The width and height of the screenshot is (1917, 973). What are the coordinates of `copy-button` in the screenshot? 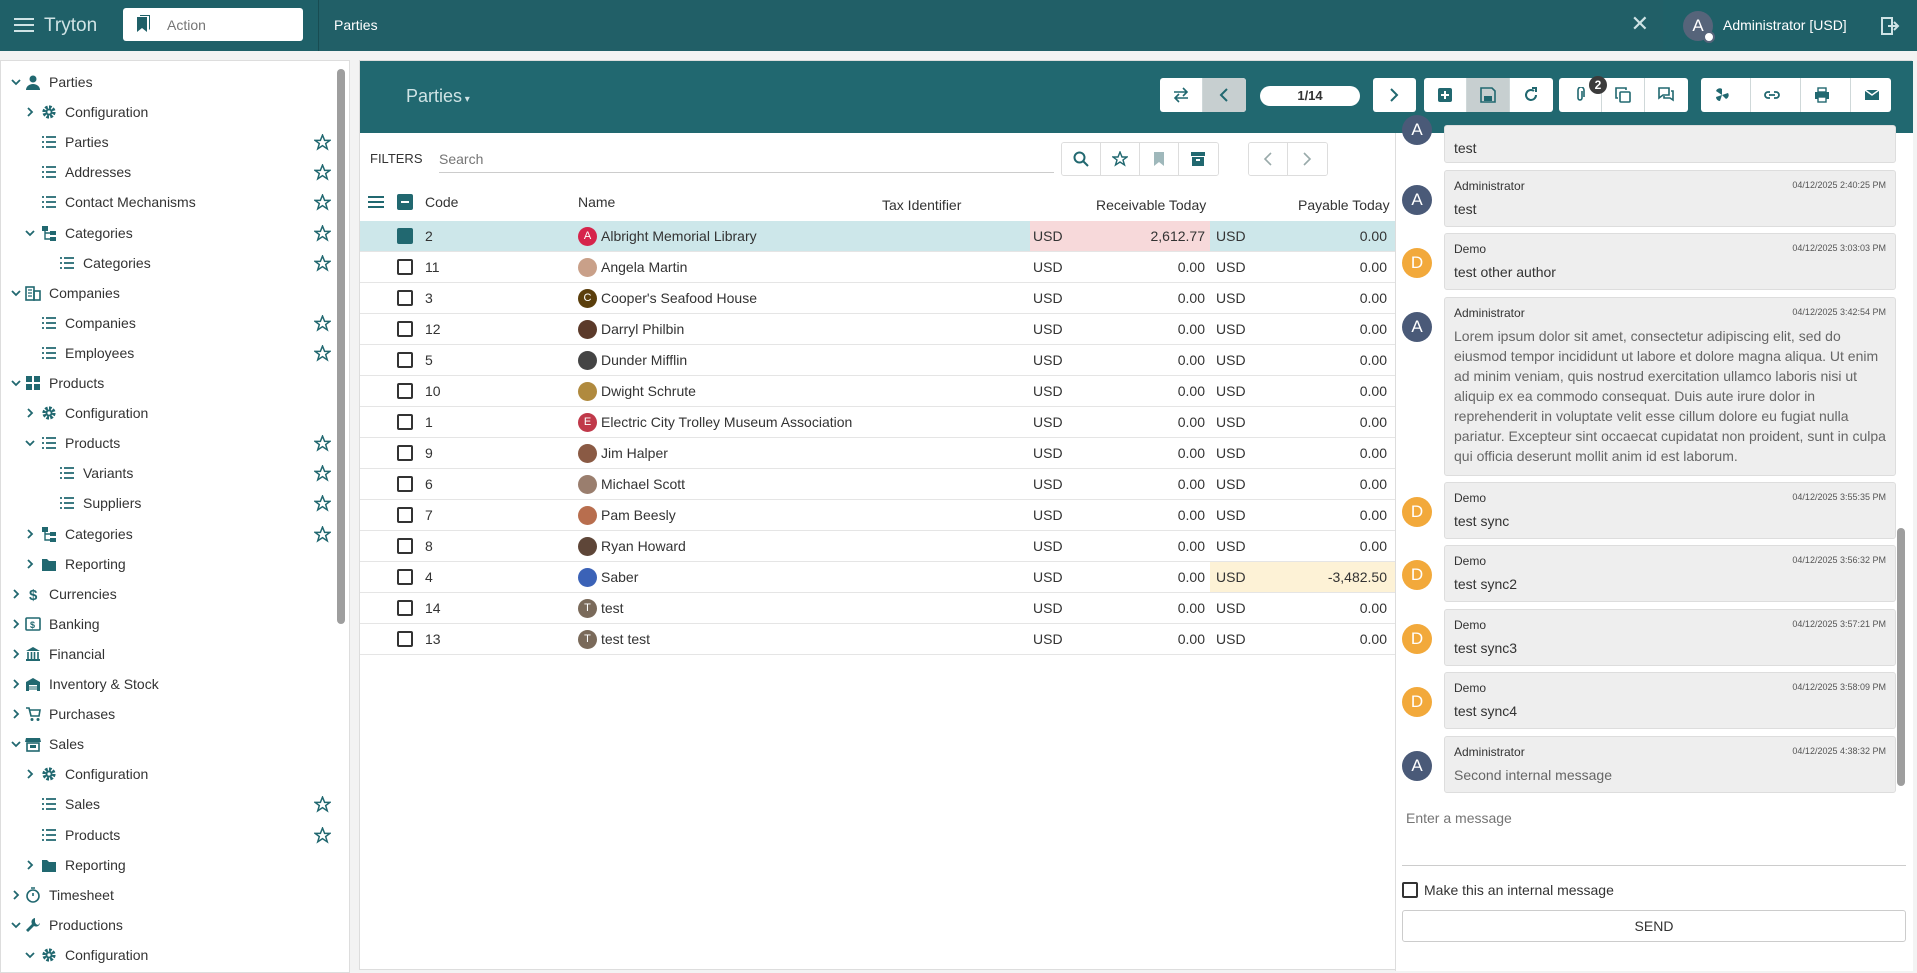 It's located at (1623, 95).